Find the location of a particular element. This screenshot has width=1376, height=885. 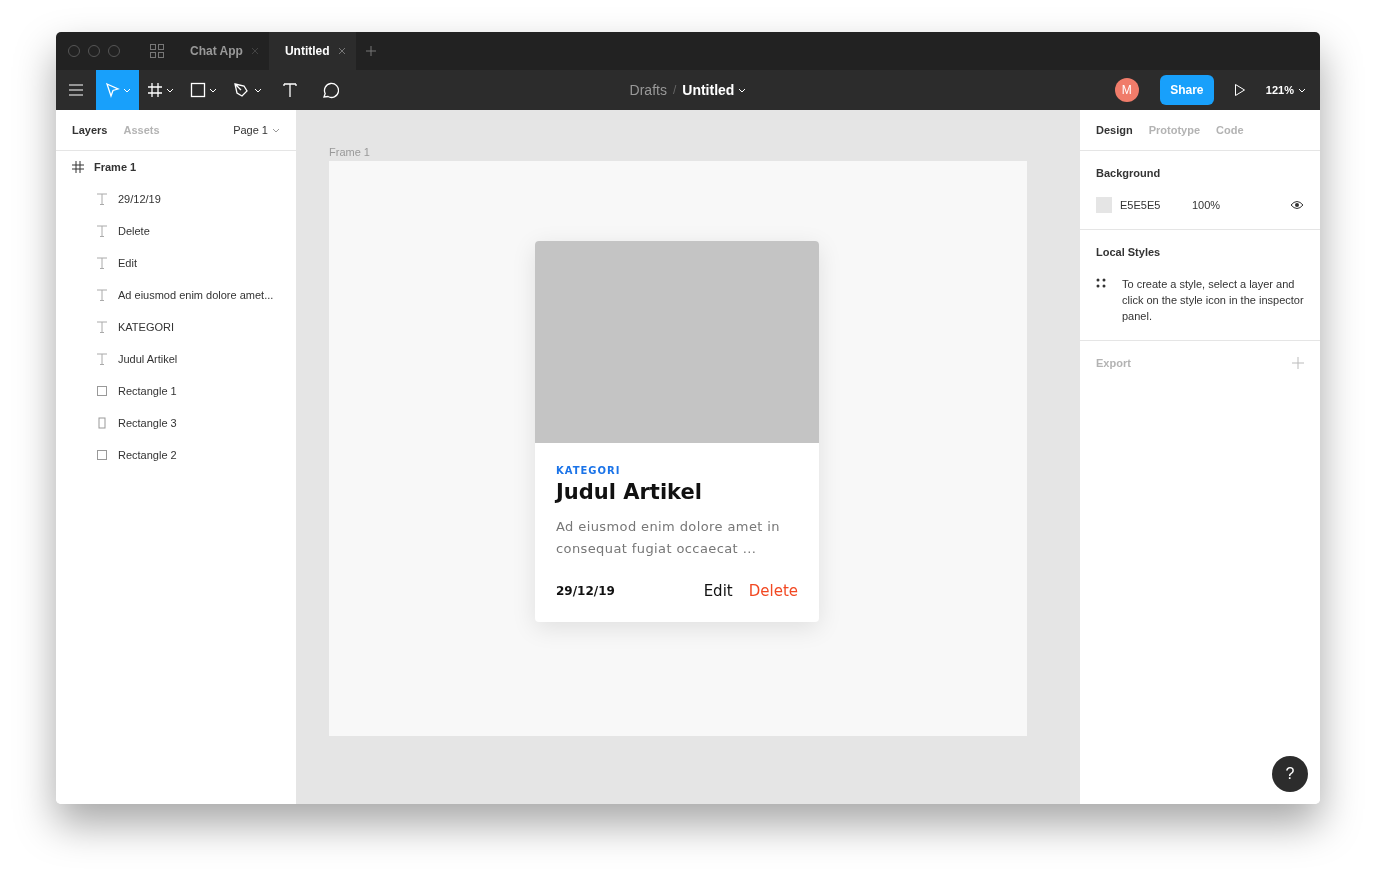

play-icon is located at coordinates (1239, 90).